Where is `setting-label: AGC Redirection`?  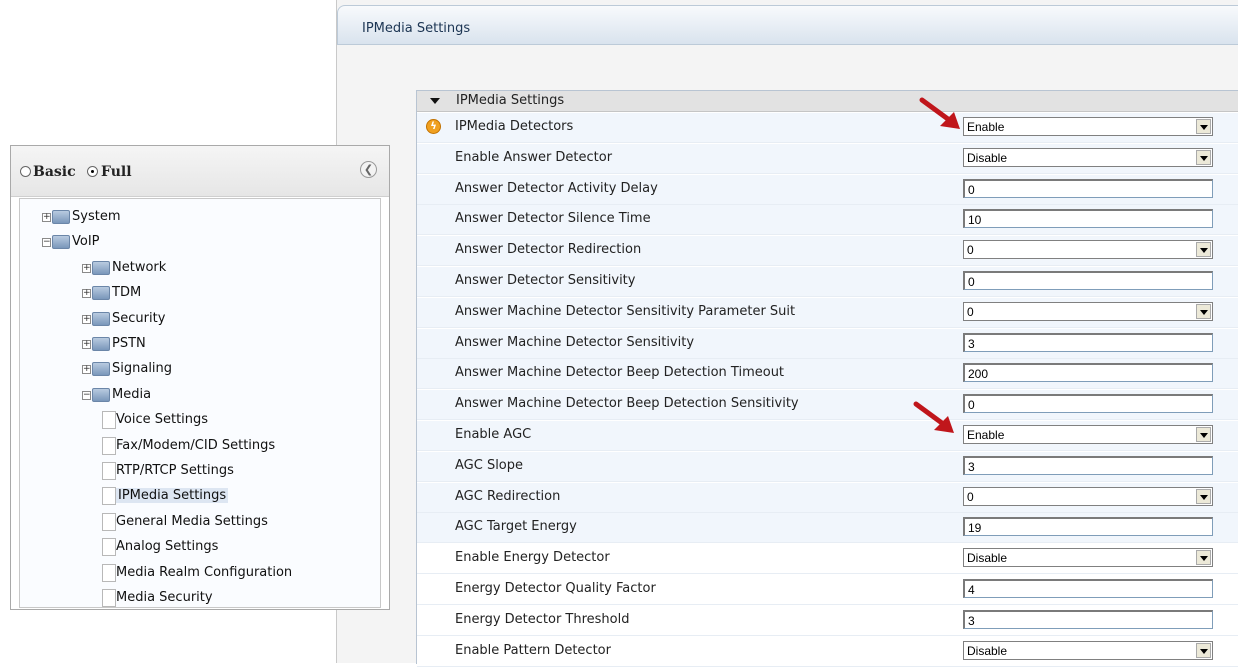 setting-label: AGC Redirection is located at coordinates (508, 496).